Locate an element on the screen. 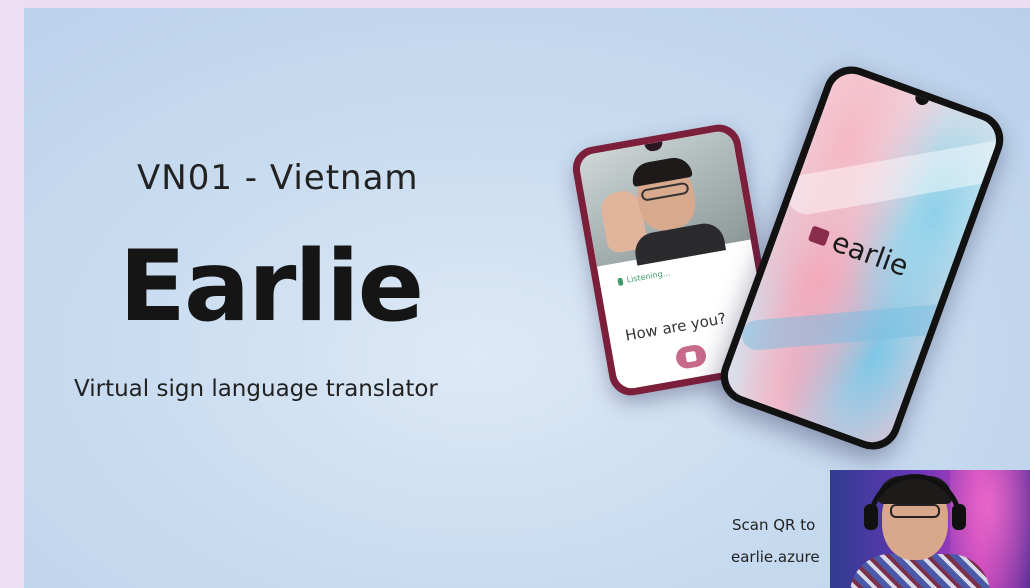 This screenshot has height=588, width=1030. team-subtitle: VN01 - Vietnam is located at coordinates (278, 178).